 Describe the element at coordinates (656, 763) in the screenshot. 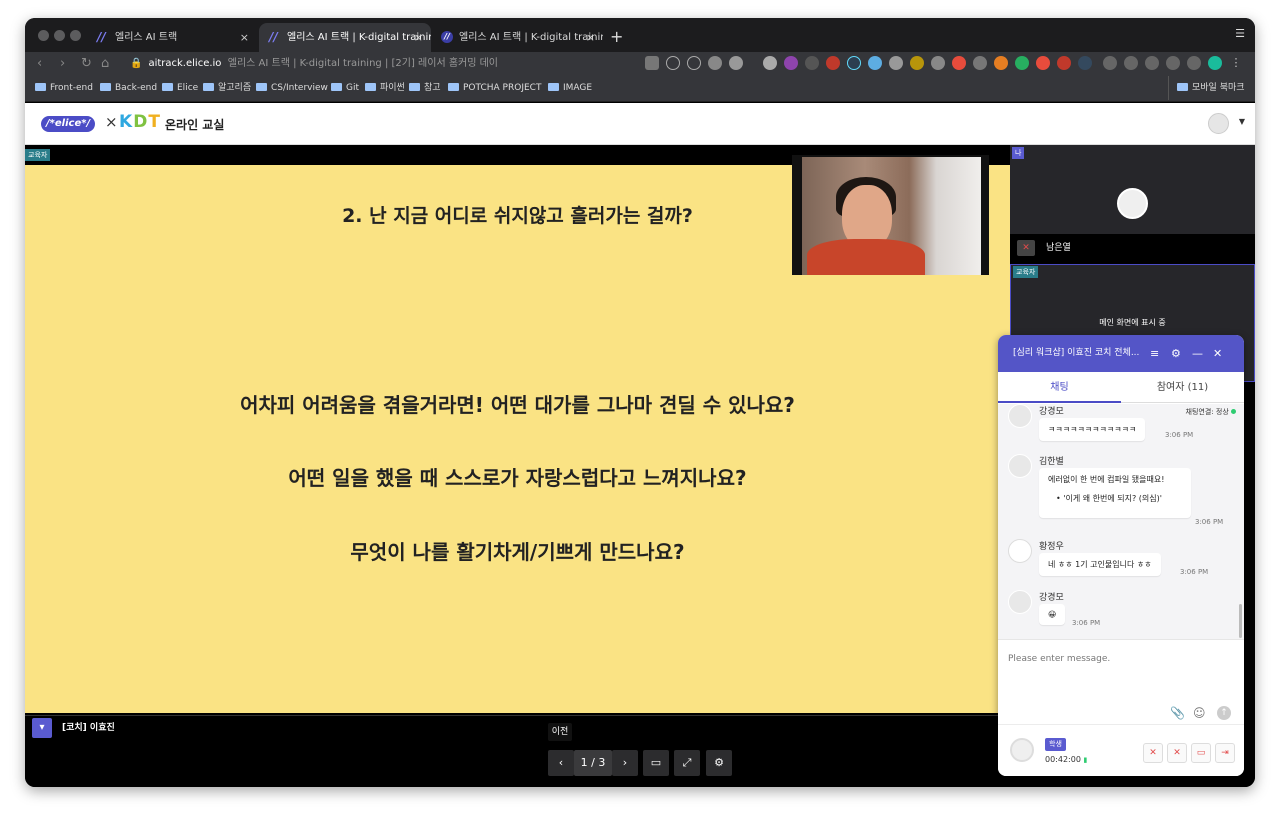

I see `layout-toggle-button: ▭` at that location.